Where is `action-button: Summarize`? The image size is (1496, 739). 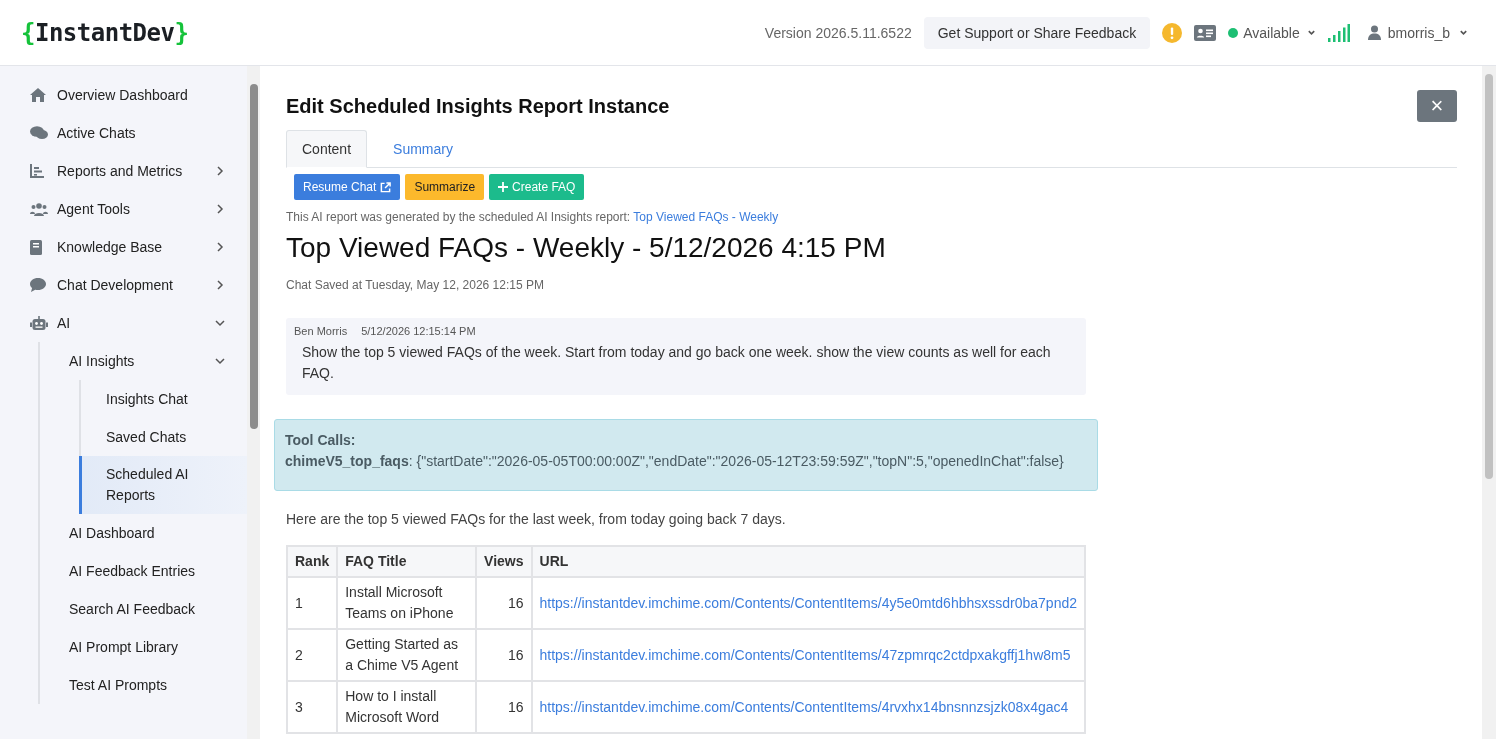 action-button: Summarize is located at coordinates (445, 187).